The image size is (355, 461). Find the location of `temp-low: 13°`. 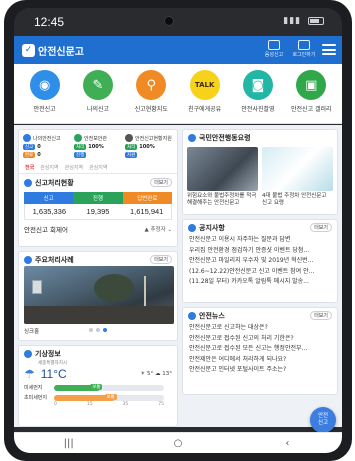

temp-low: 13° is located at coordinates (167, 374).